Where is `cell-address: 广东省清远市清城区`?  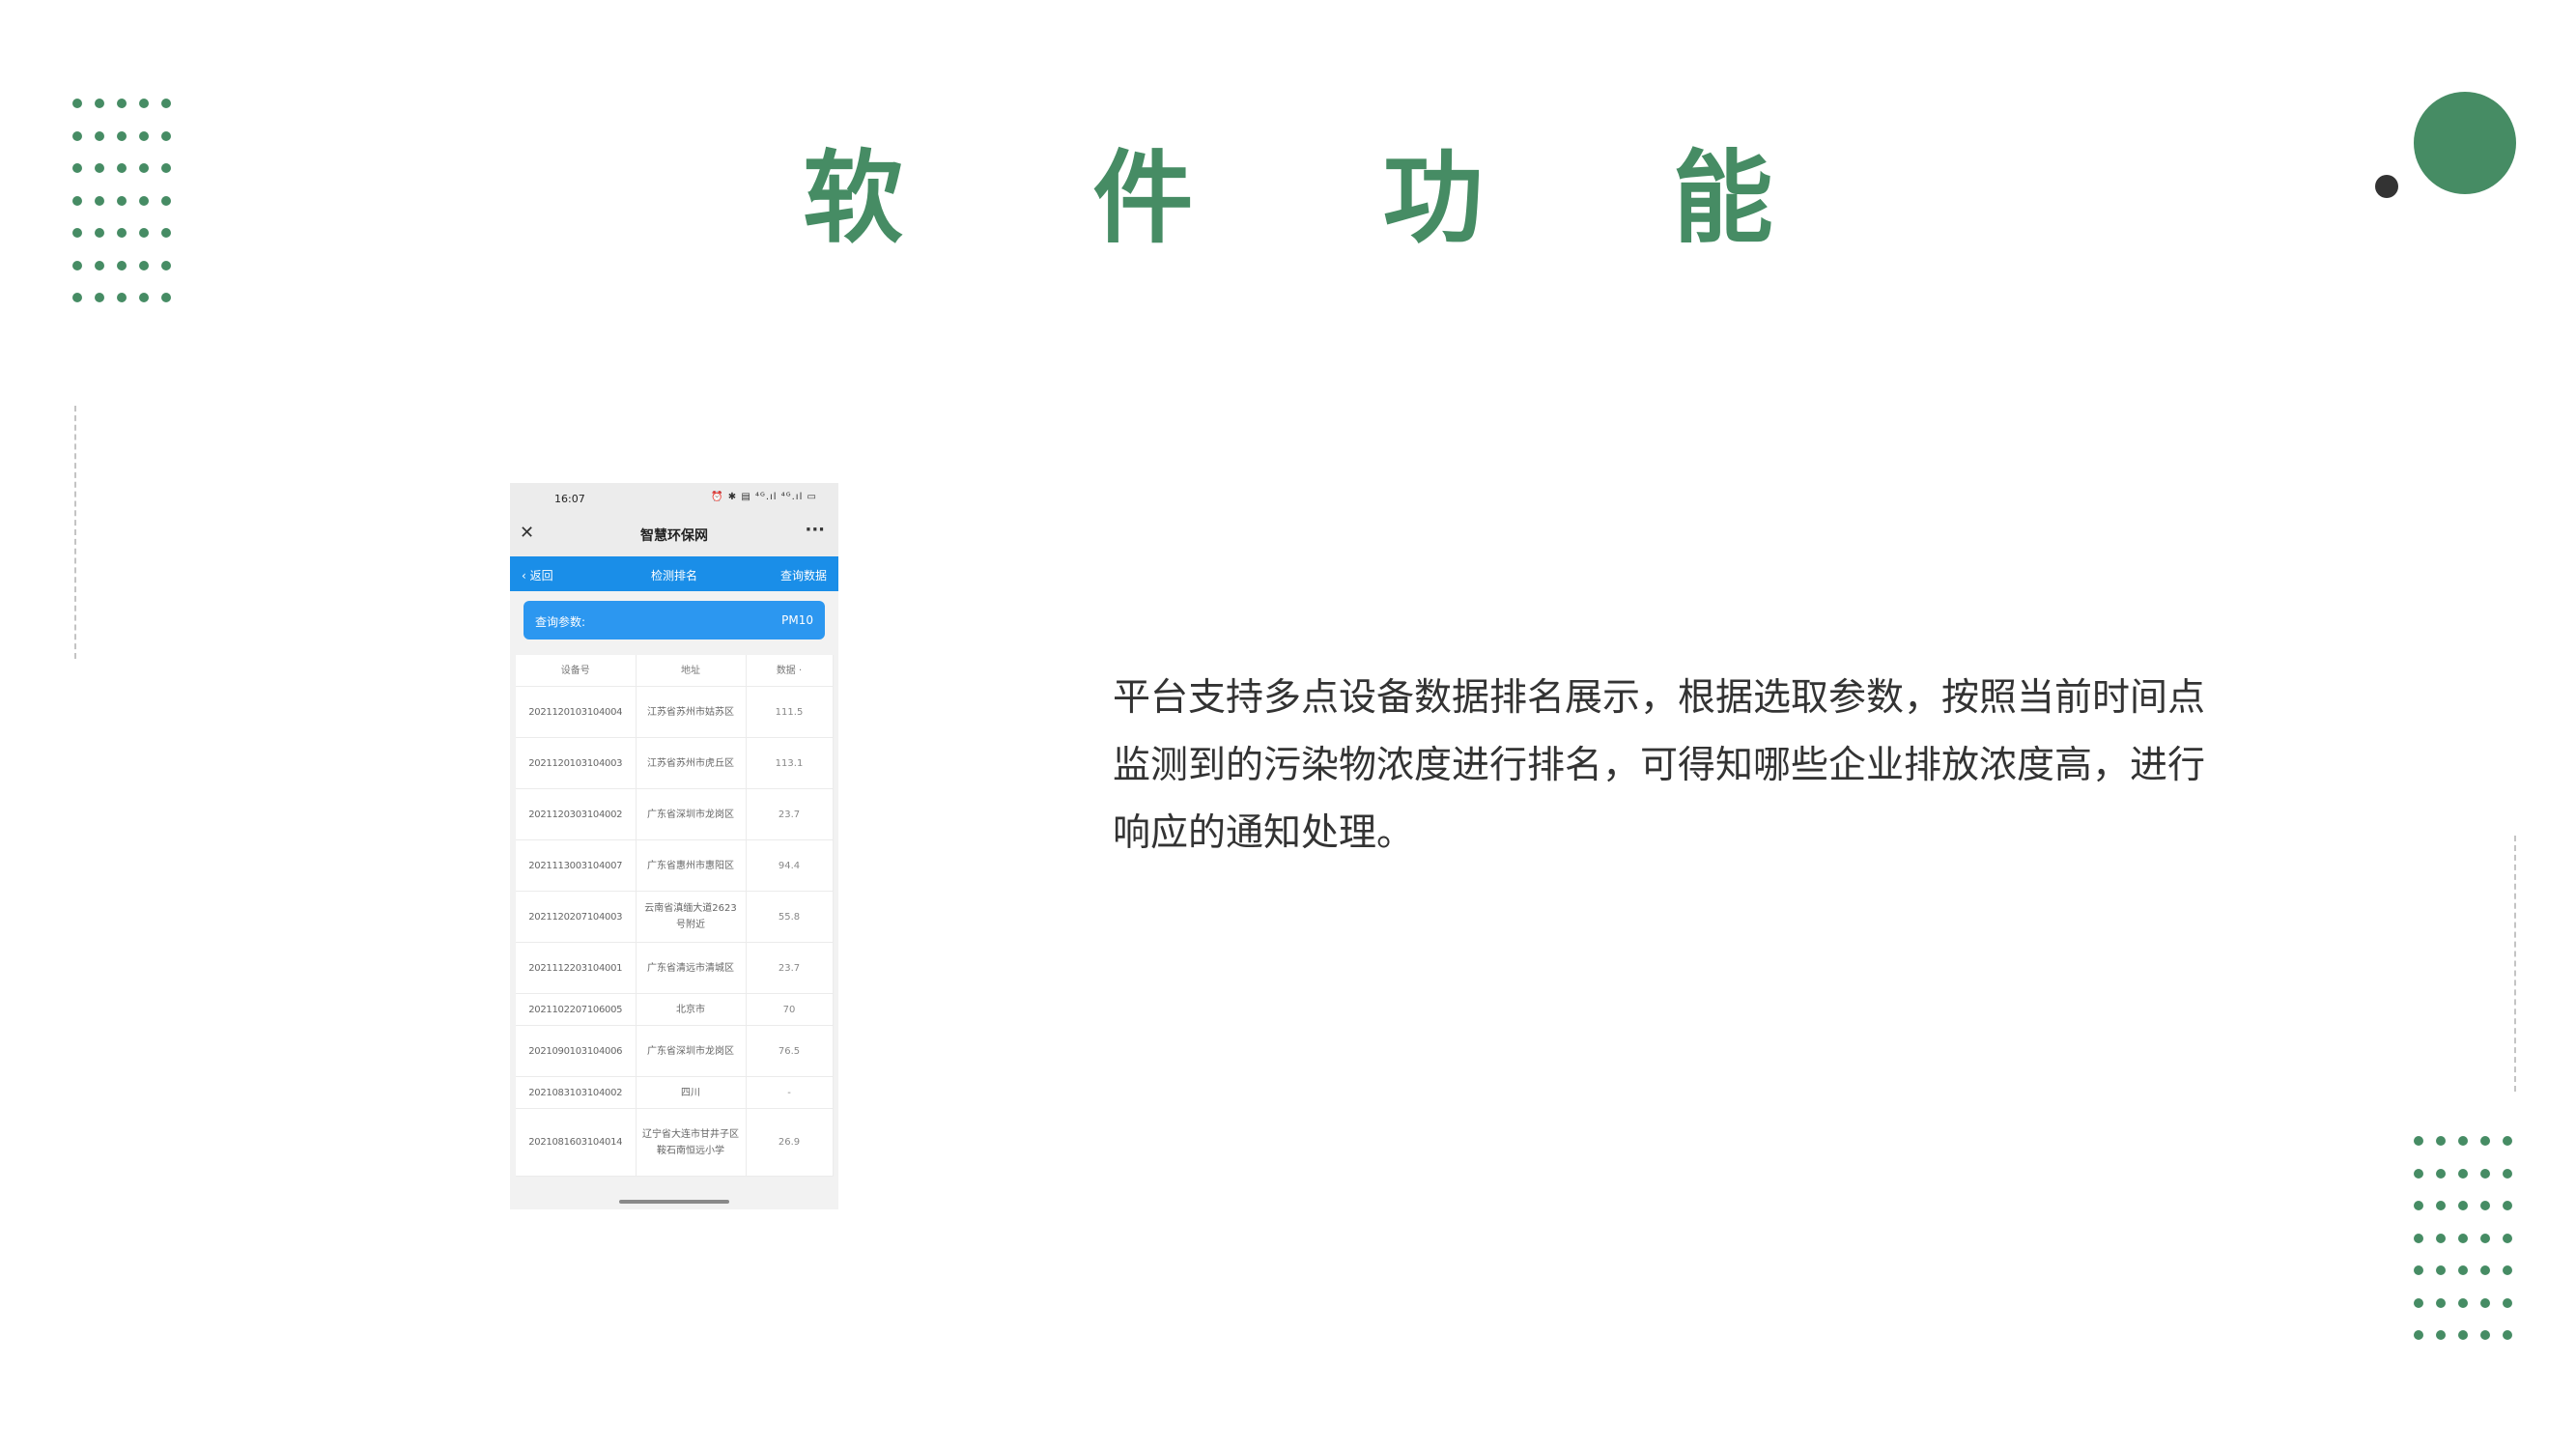
cell-address: 广东省清远市清城区 is located at coordinates (691, 968).